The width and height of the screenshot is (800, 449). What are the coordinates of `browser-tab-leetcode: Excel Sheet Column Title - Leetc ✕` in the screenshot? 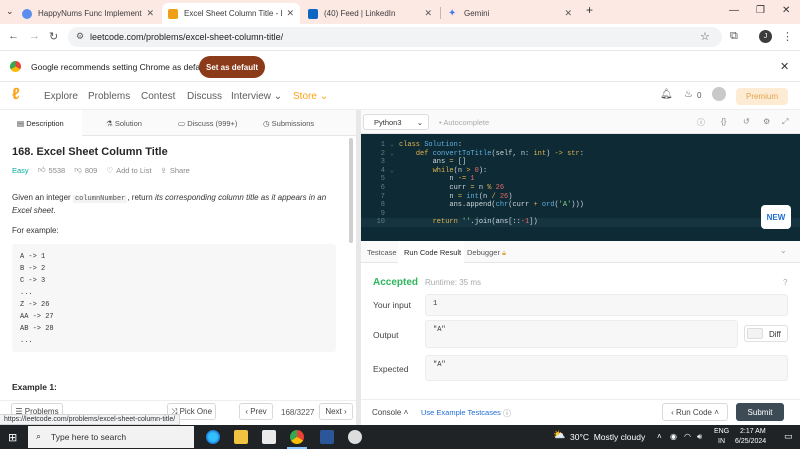 It's located at (231, 13).